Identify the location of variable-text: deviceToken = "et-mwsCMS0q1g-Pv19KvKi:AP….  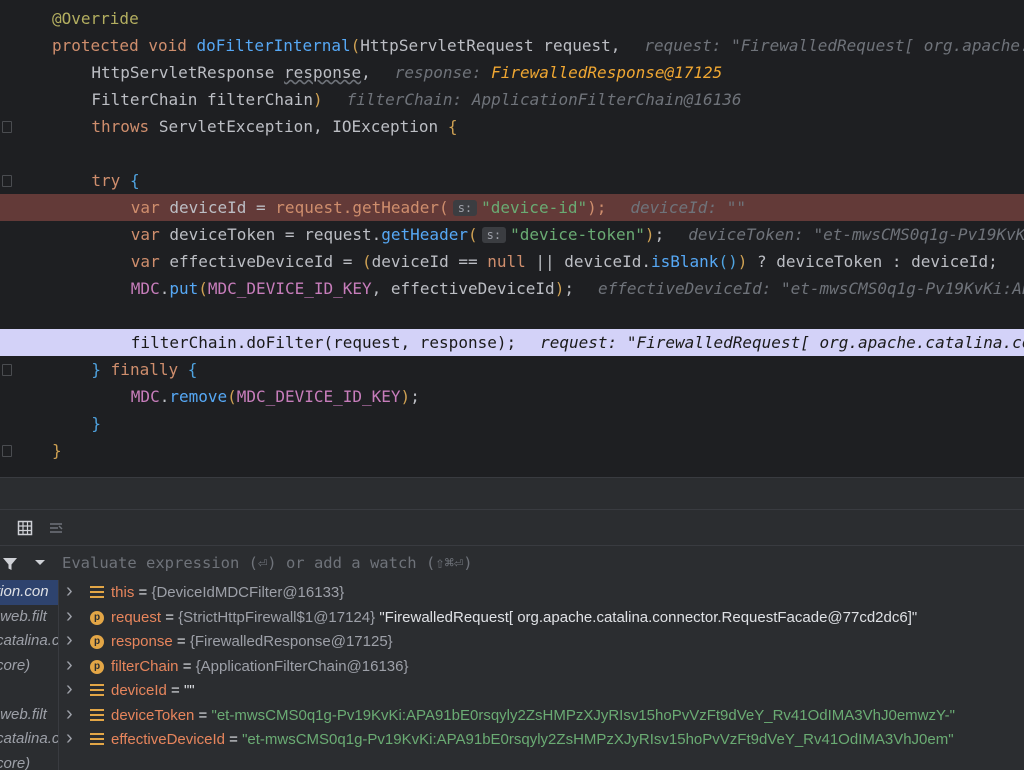
(533, 716).